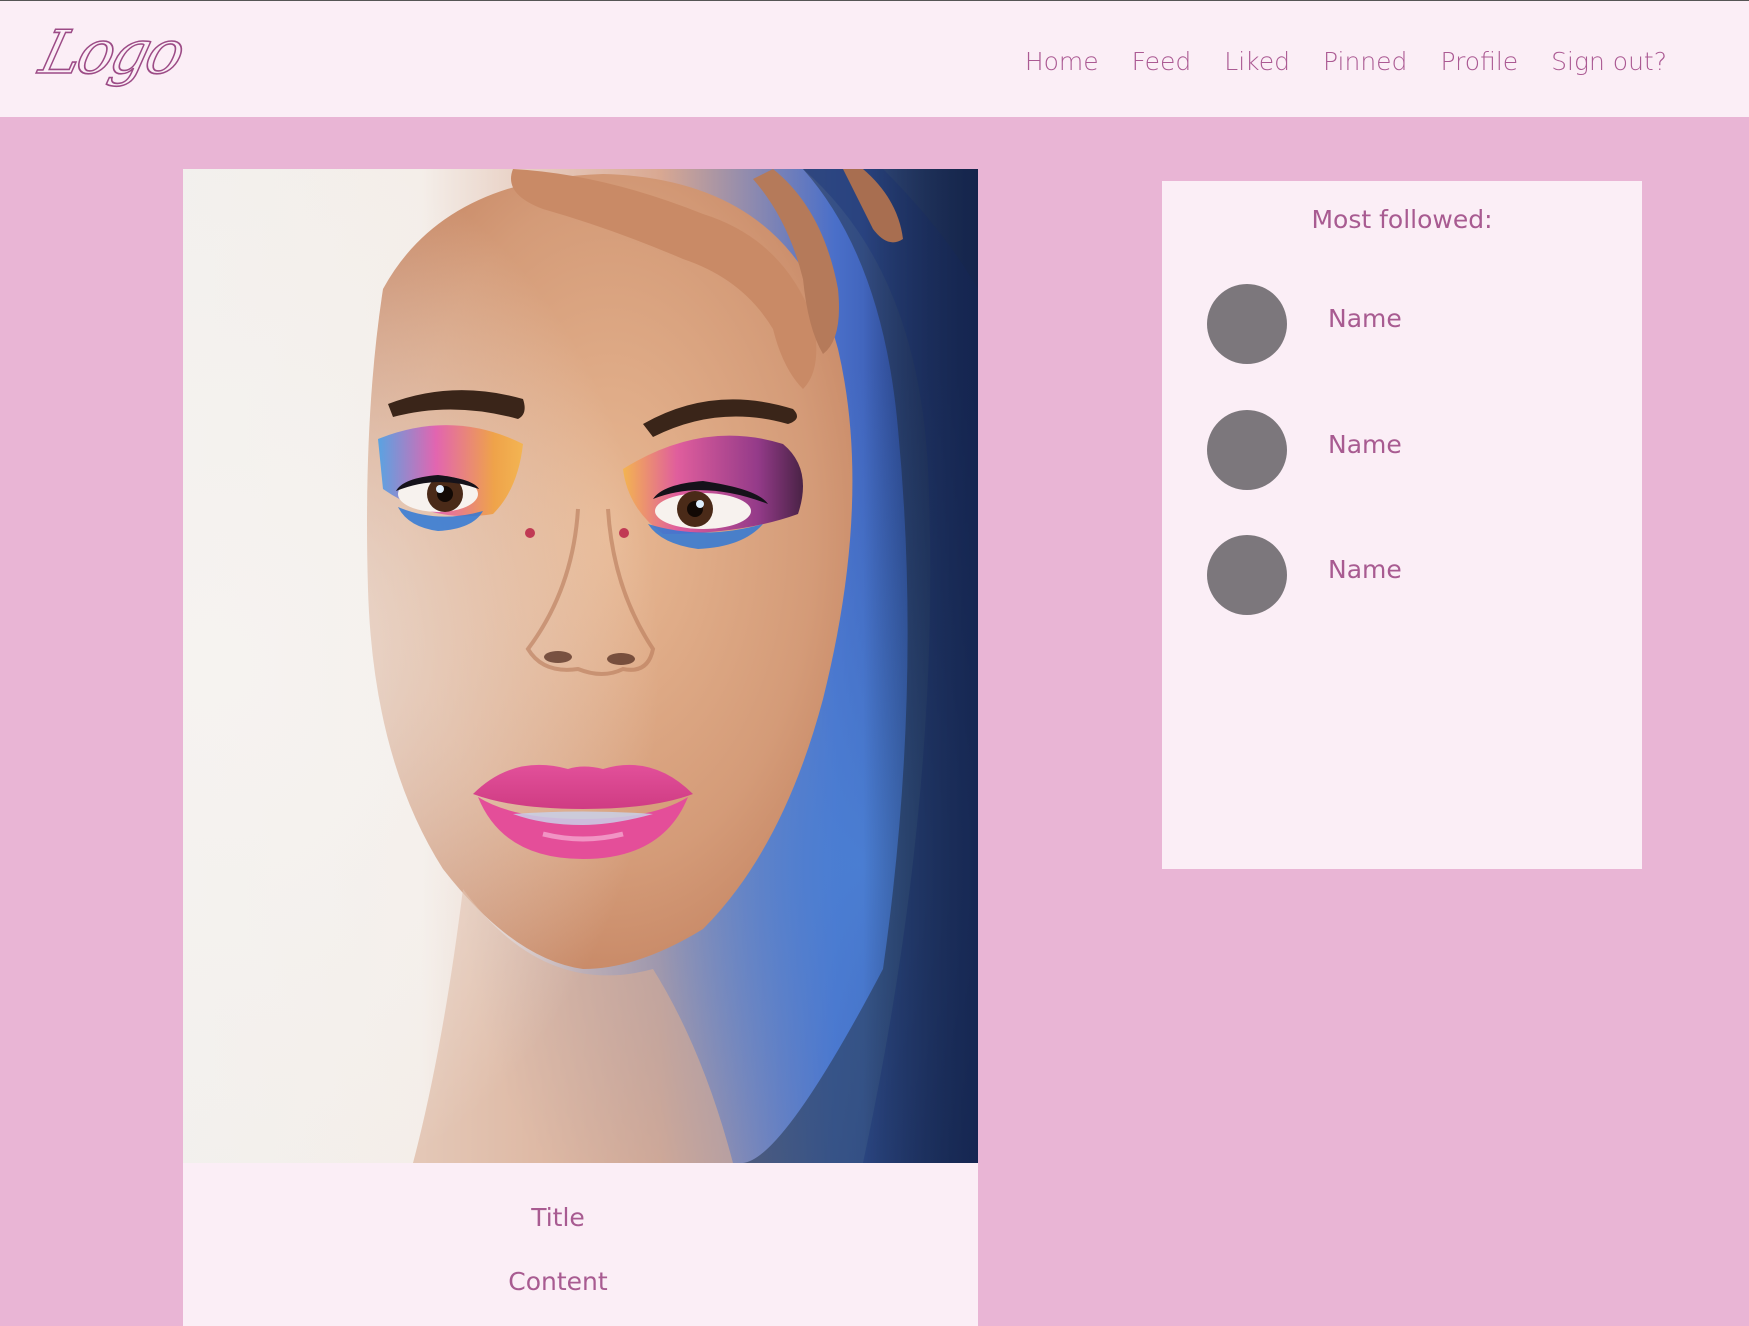 The height and width of the screenshot is (1326, 1749). I want to click on main-nav: Home Feed Liked Pinned Profile Sign out?, so click(1346, 61).